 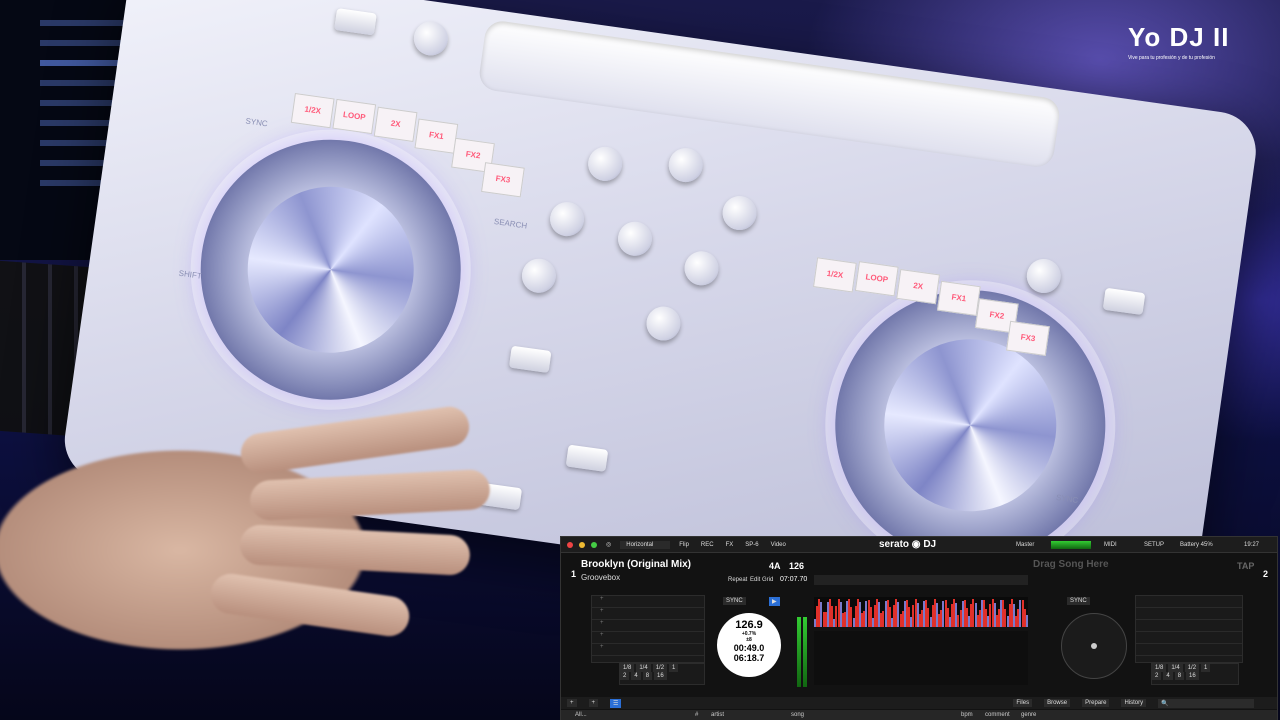 What do you see at coordinates (876, 279) in the screenshot?
I see `right-pad-2: LOOP` at bounding box center [876, 279].